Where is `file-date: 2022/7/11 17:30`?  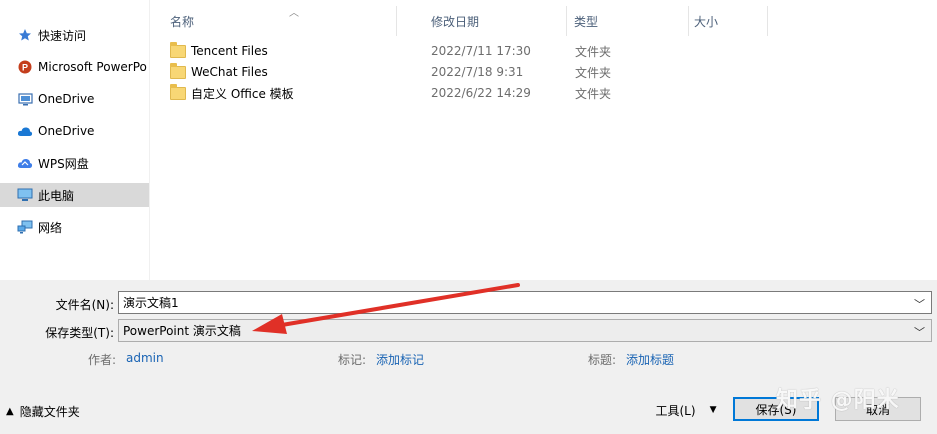
file-date: 2022/7/11 17:30 is located at coordinates (481, 51).